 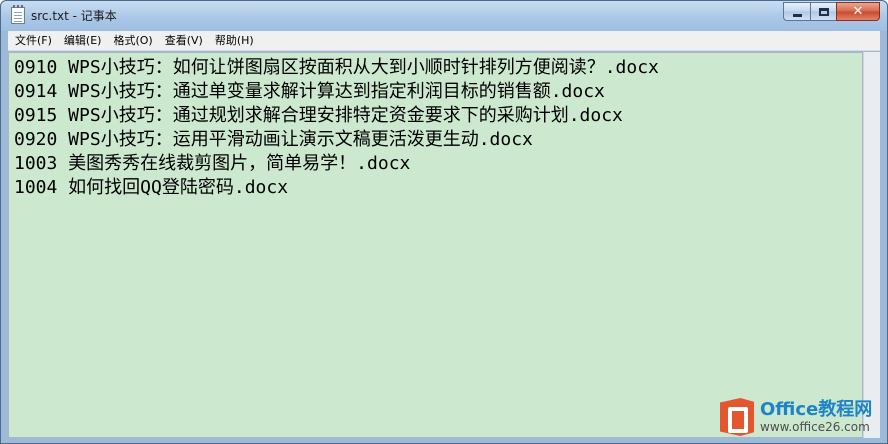 I want to click on text-line: 0914 WPS小技巧：通过单变量求解计算达到指定利润目标的销售额.docx, so click(x=309, y=92).